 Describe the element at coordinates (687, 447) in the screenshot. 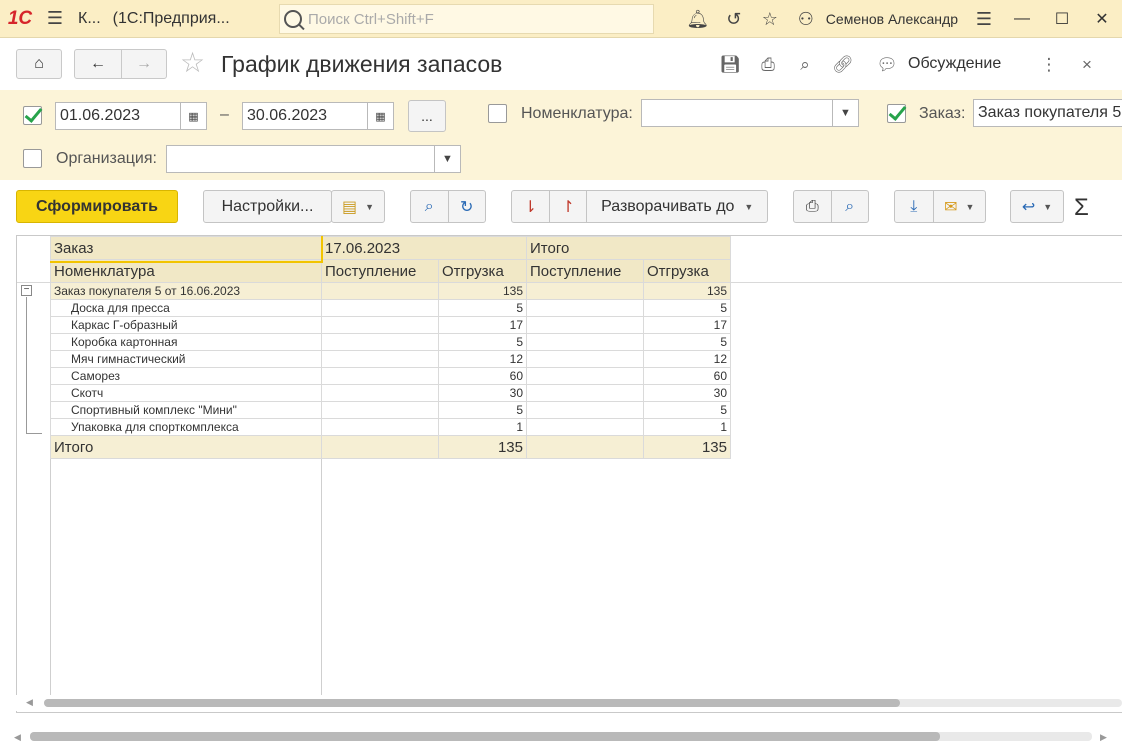

I see `total-shipment-total: 135` at that location.